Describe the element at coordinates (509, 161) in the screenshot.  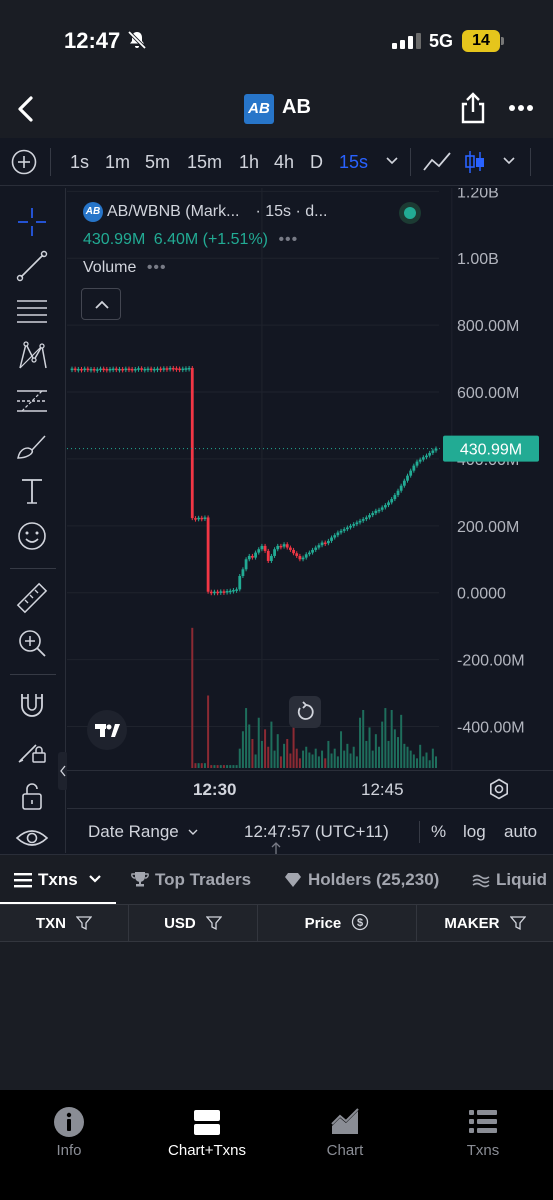
I see `chart-type-chevron-icon` at that location.